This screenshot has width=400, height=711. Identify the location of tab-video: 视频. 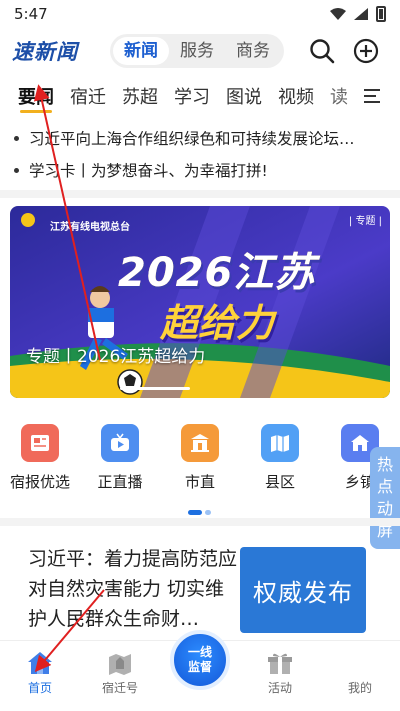
(296, 96).